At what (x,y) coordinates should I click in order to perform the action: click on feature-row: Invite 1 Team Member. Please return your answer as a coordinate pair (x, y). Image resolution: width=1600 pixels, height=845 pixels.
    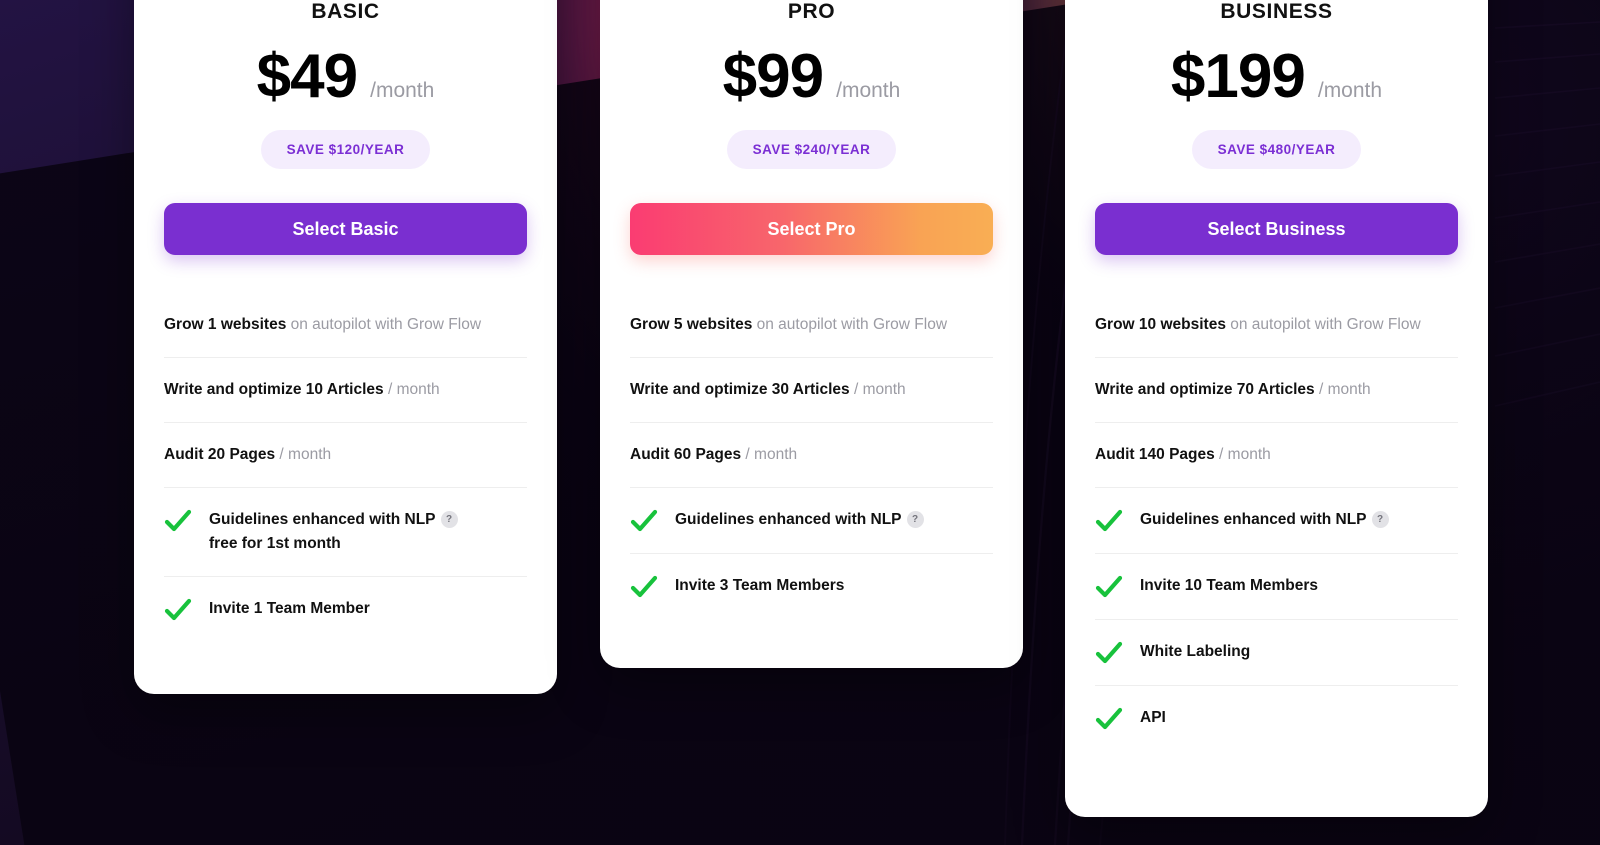
    Looking at the image, I should click on (345, 609).